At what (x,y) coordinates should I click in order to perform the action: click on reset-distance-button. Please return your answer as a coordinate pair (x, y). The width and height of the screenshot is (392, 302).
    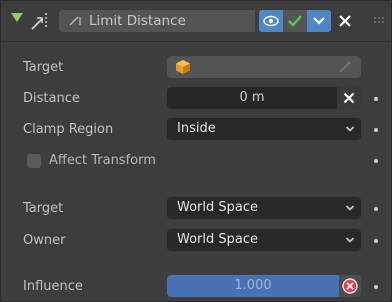
    Looking at the image, I should click on (349, 98).